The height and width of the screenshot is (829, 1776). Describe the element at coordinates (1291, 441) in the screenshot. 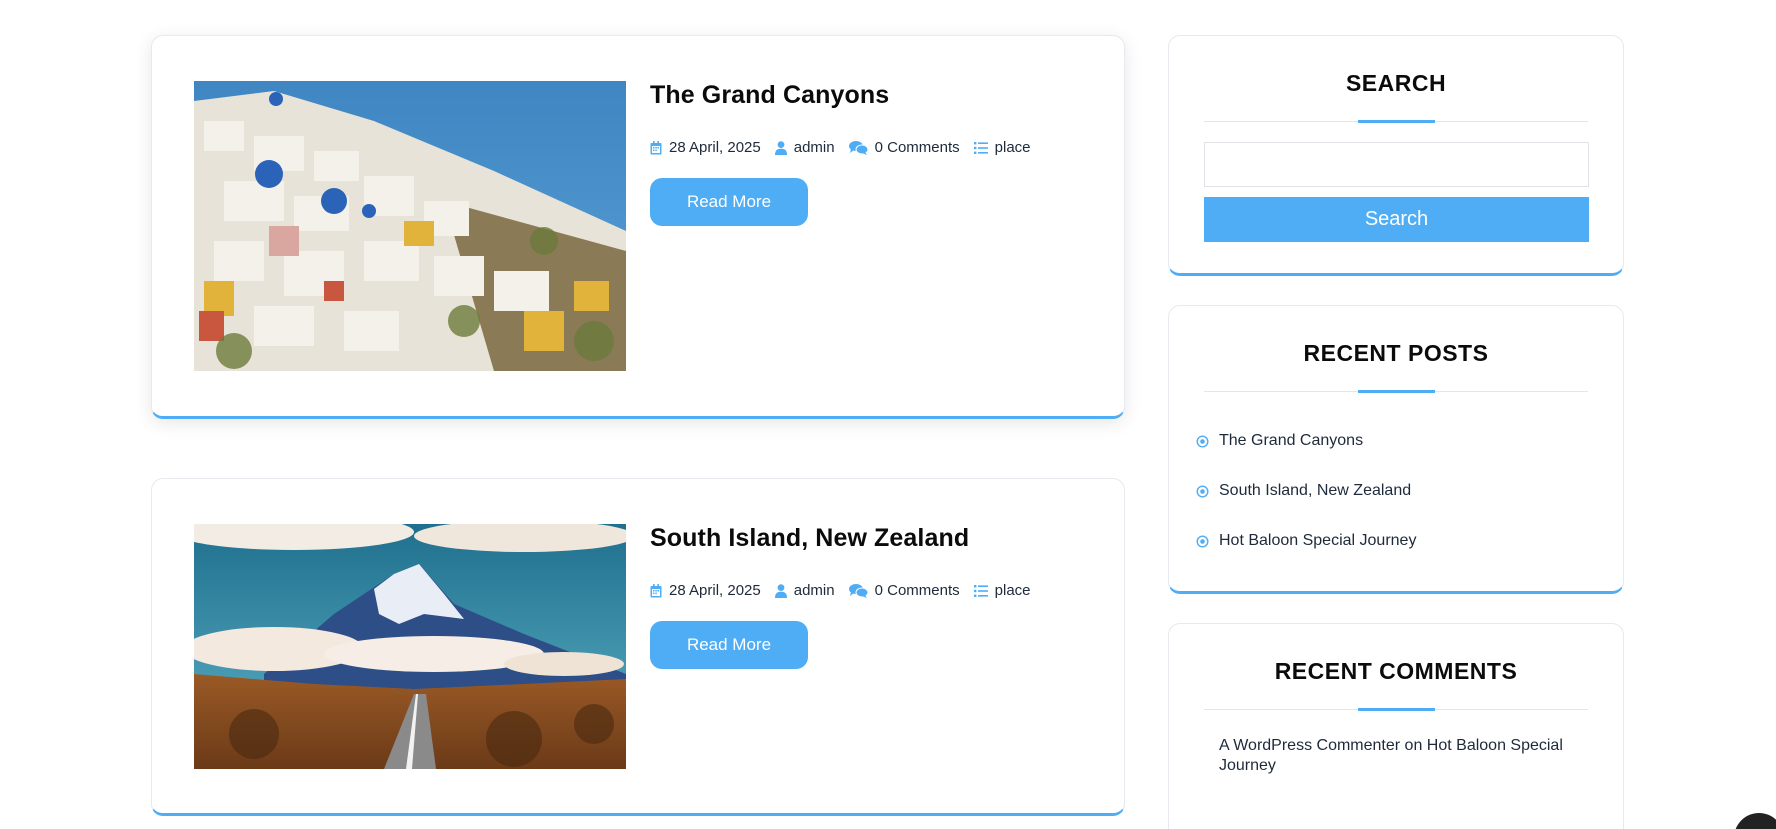

I see `recent-post-link: The Grand Canyons` at that location.